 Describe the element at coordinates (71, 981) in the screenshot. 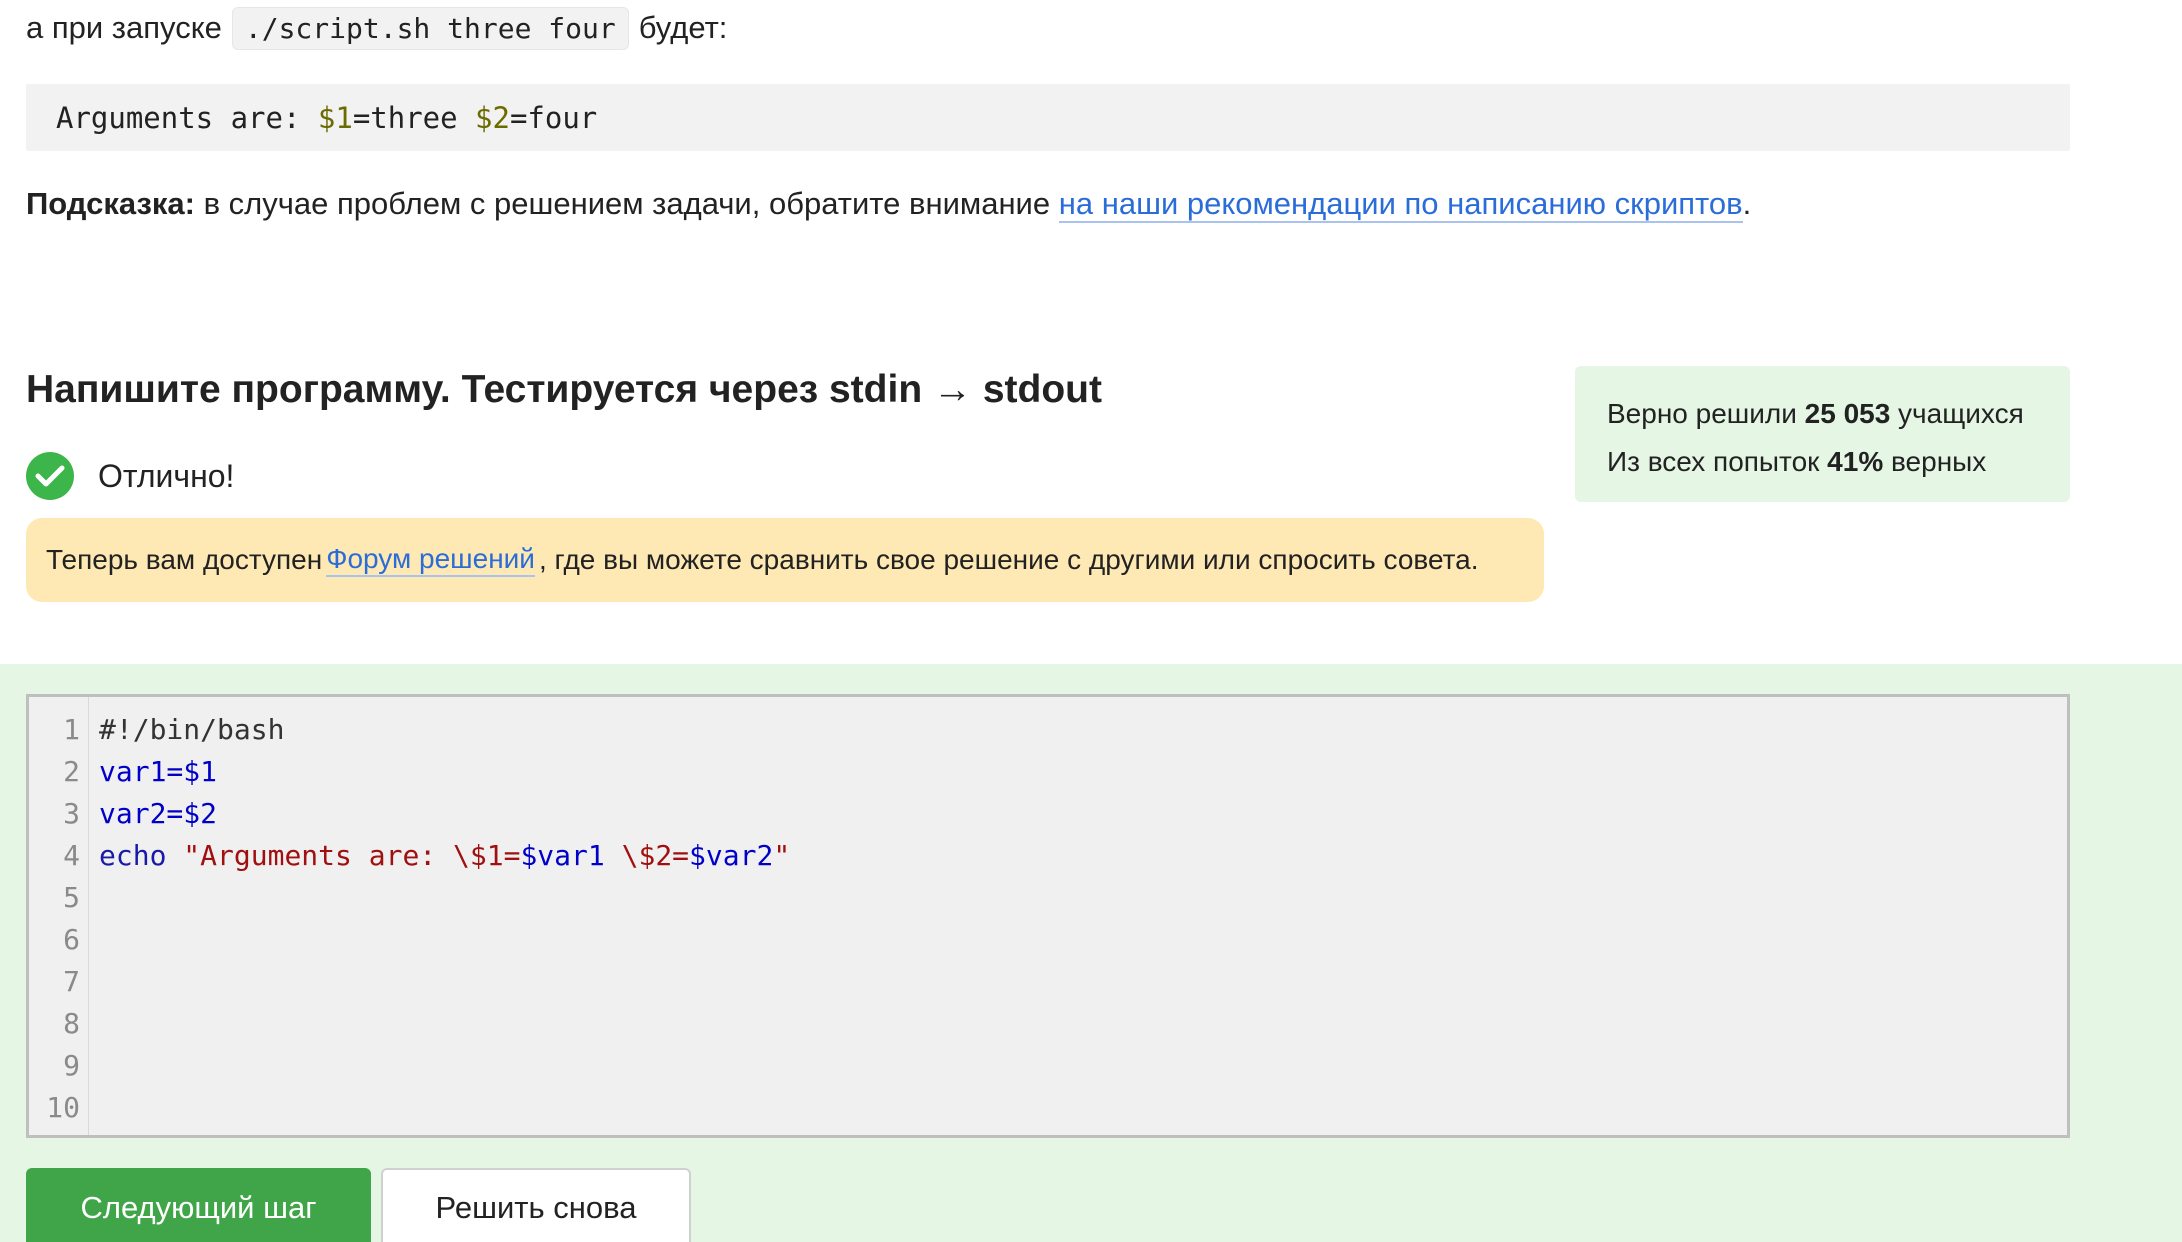

I see `line-number: 7` at that location.